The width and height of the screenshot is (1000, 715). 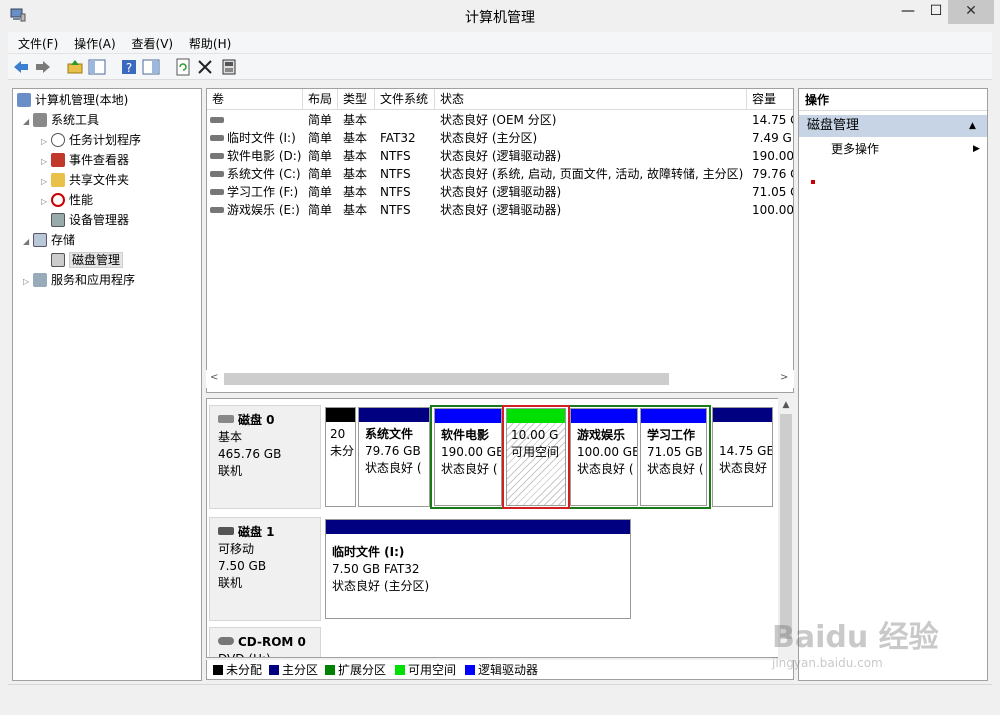 What do you see at coordinates (356, 99) in the screenshot?
I see `header-type: 类型` at bounding box center [356, 99].